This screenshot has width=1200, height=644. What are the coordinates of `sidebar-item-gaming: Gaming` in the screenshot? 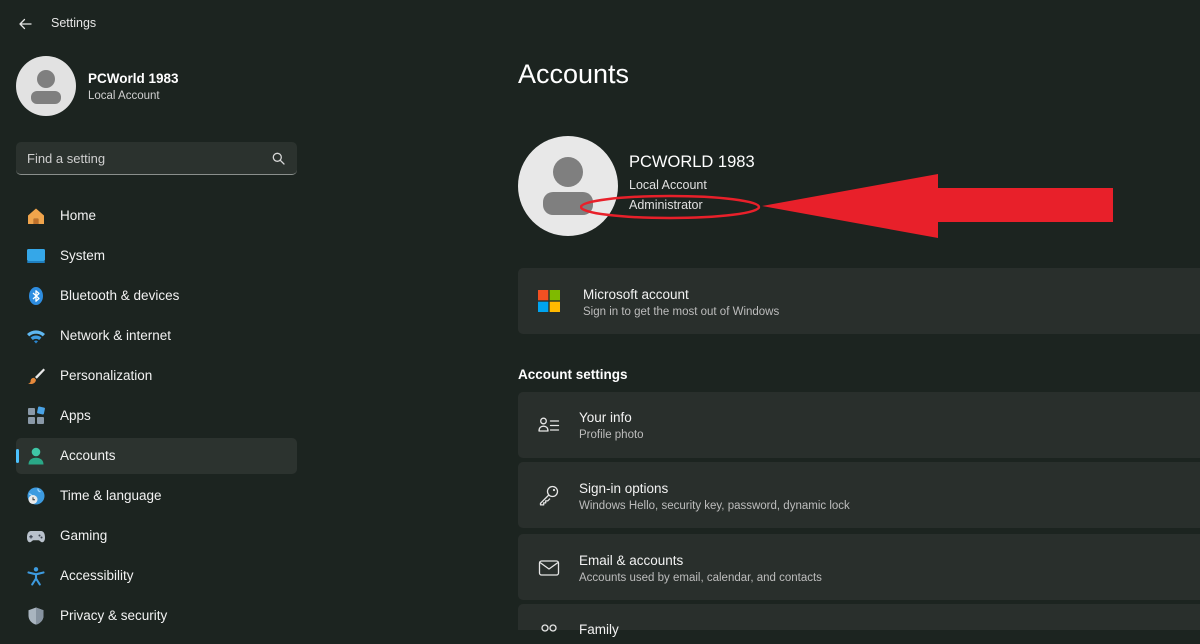 It's located at (156, 536).